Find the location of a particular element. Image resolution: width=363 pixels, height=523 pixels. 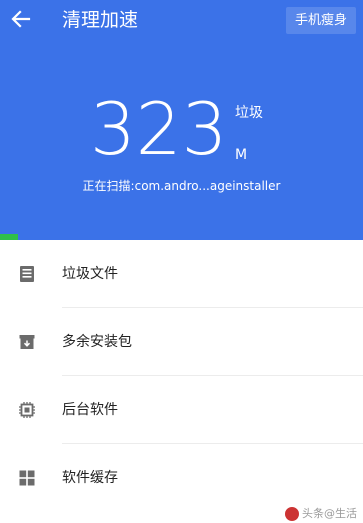

list-item-label: 后台软件 is located at coordinates (90, 410).